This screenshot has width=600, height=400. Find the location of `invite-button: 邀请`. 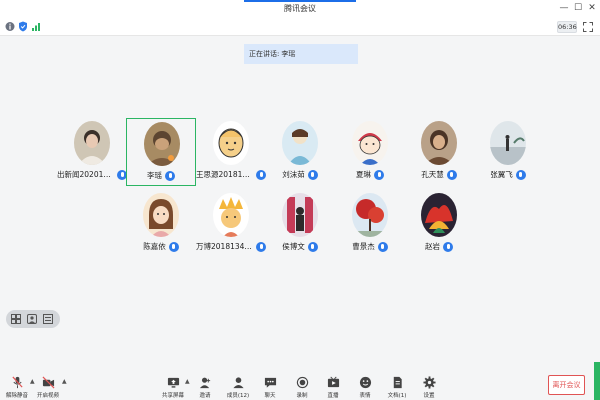

invite-button: 邀请 is located at coordinates (205, 387).